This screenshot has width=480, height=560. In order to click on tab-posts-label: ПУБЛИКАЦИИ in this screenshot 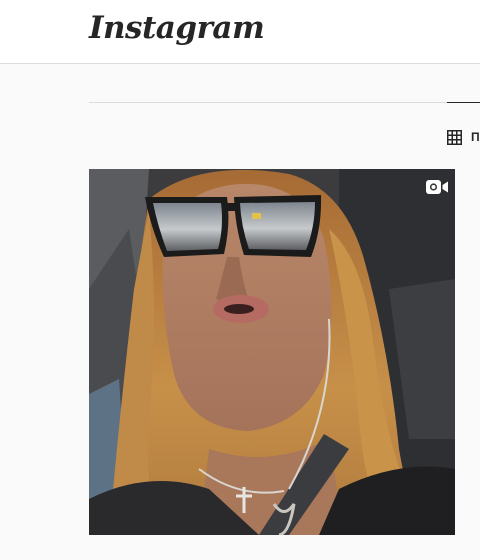, I will do `click(475, 137)`.